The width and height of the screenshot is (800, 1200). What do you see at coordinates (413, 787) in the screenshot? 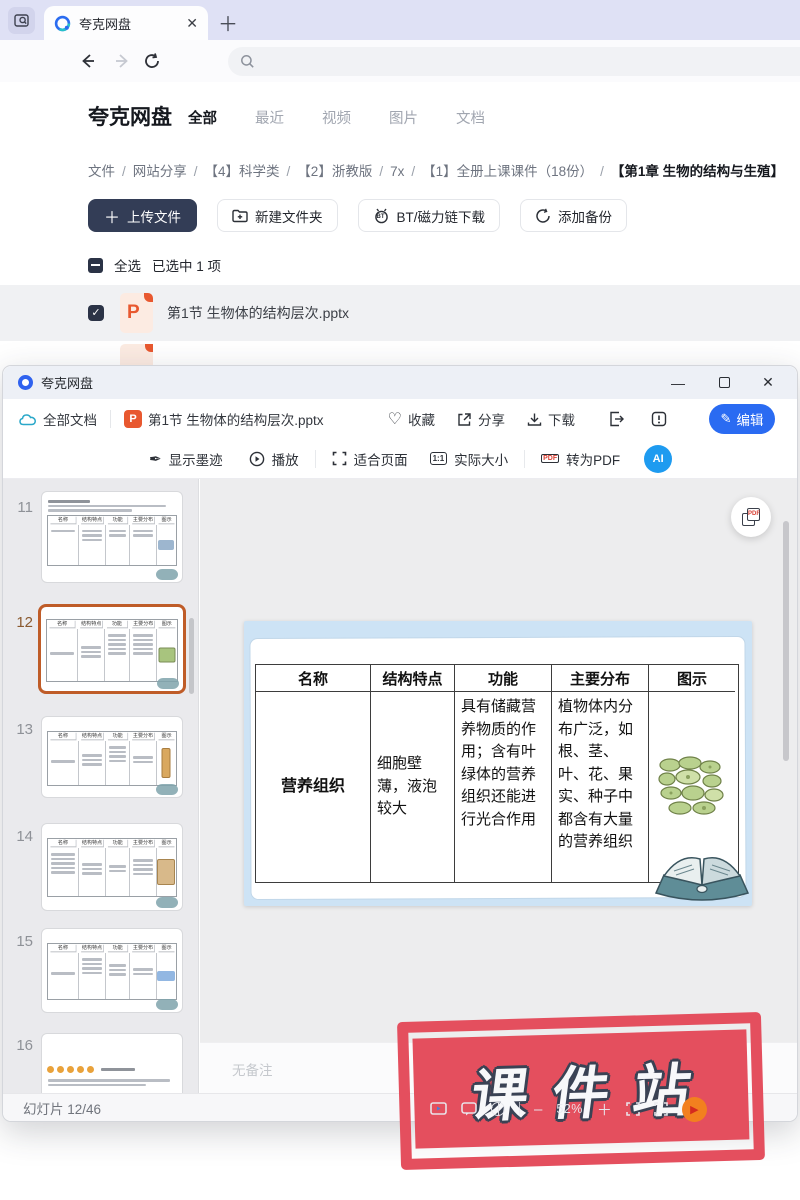
I see `table-cell-feature: 细胞壁薄，液泡较大` at bounding box center [413, 787].